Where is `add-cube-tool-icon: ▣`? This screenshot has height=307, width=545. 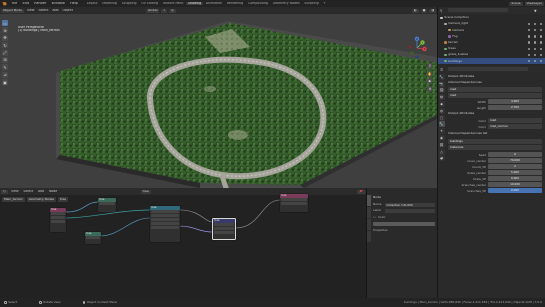
add-cube-tool-icon: ▣ is located at coordinates (5, 82).